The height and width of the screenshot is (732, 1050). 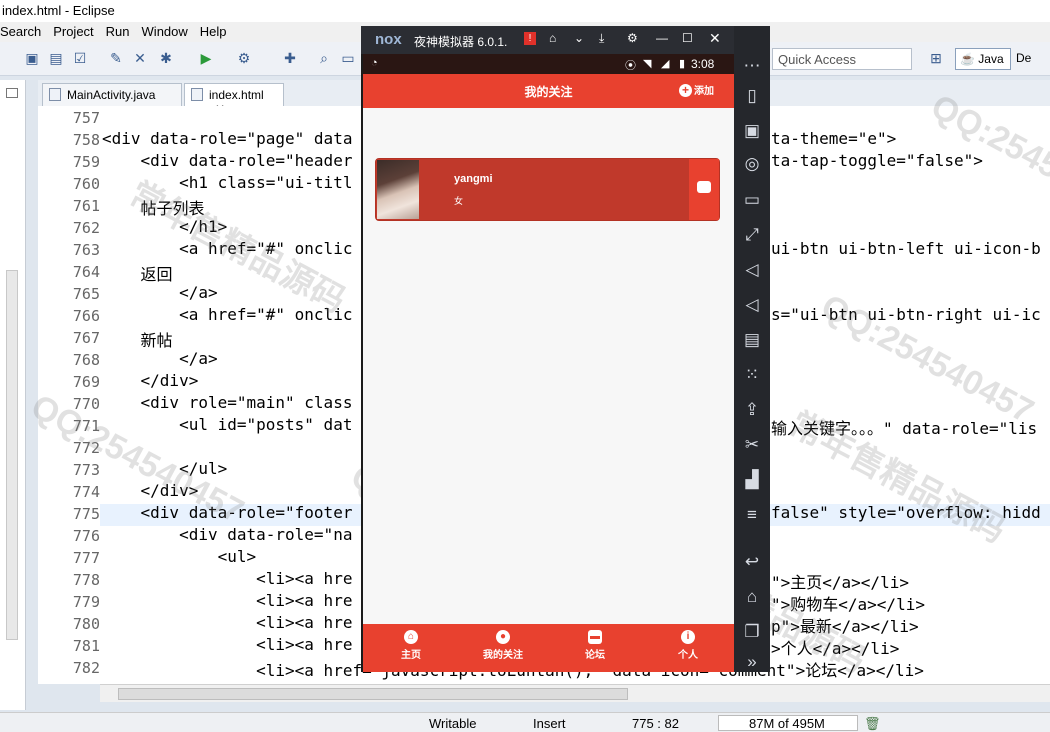 What do you see at coordinates (752, 375) in the screenshot?
I see `macro-icon: ⁙` at bounding box center [752, 375].